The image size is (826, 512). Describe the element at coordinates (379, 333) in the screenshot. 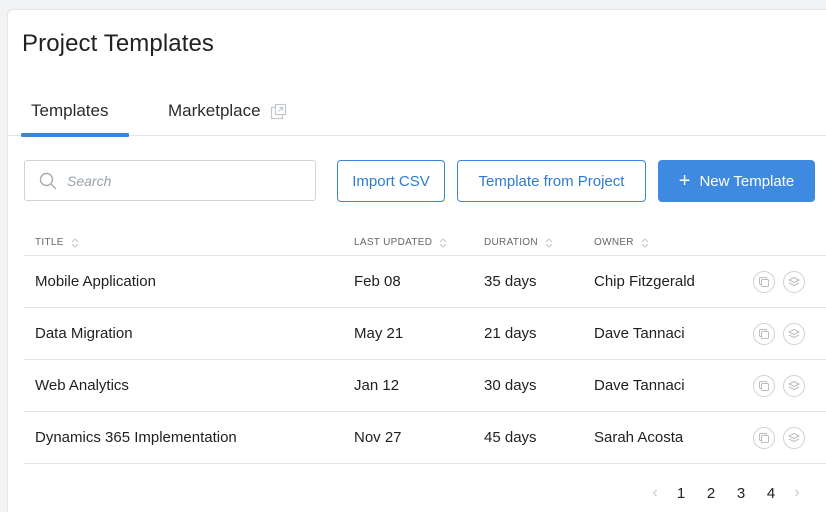

I see `row-last-updated: May 21` at that location.